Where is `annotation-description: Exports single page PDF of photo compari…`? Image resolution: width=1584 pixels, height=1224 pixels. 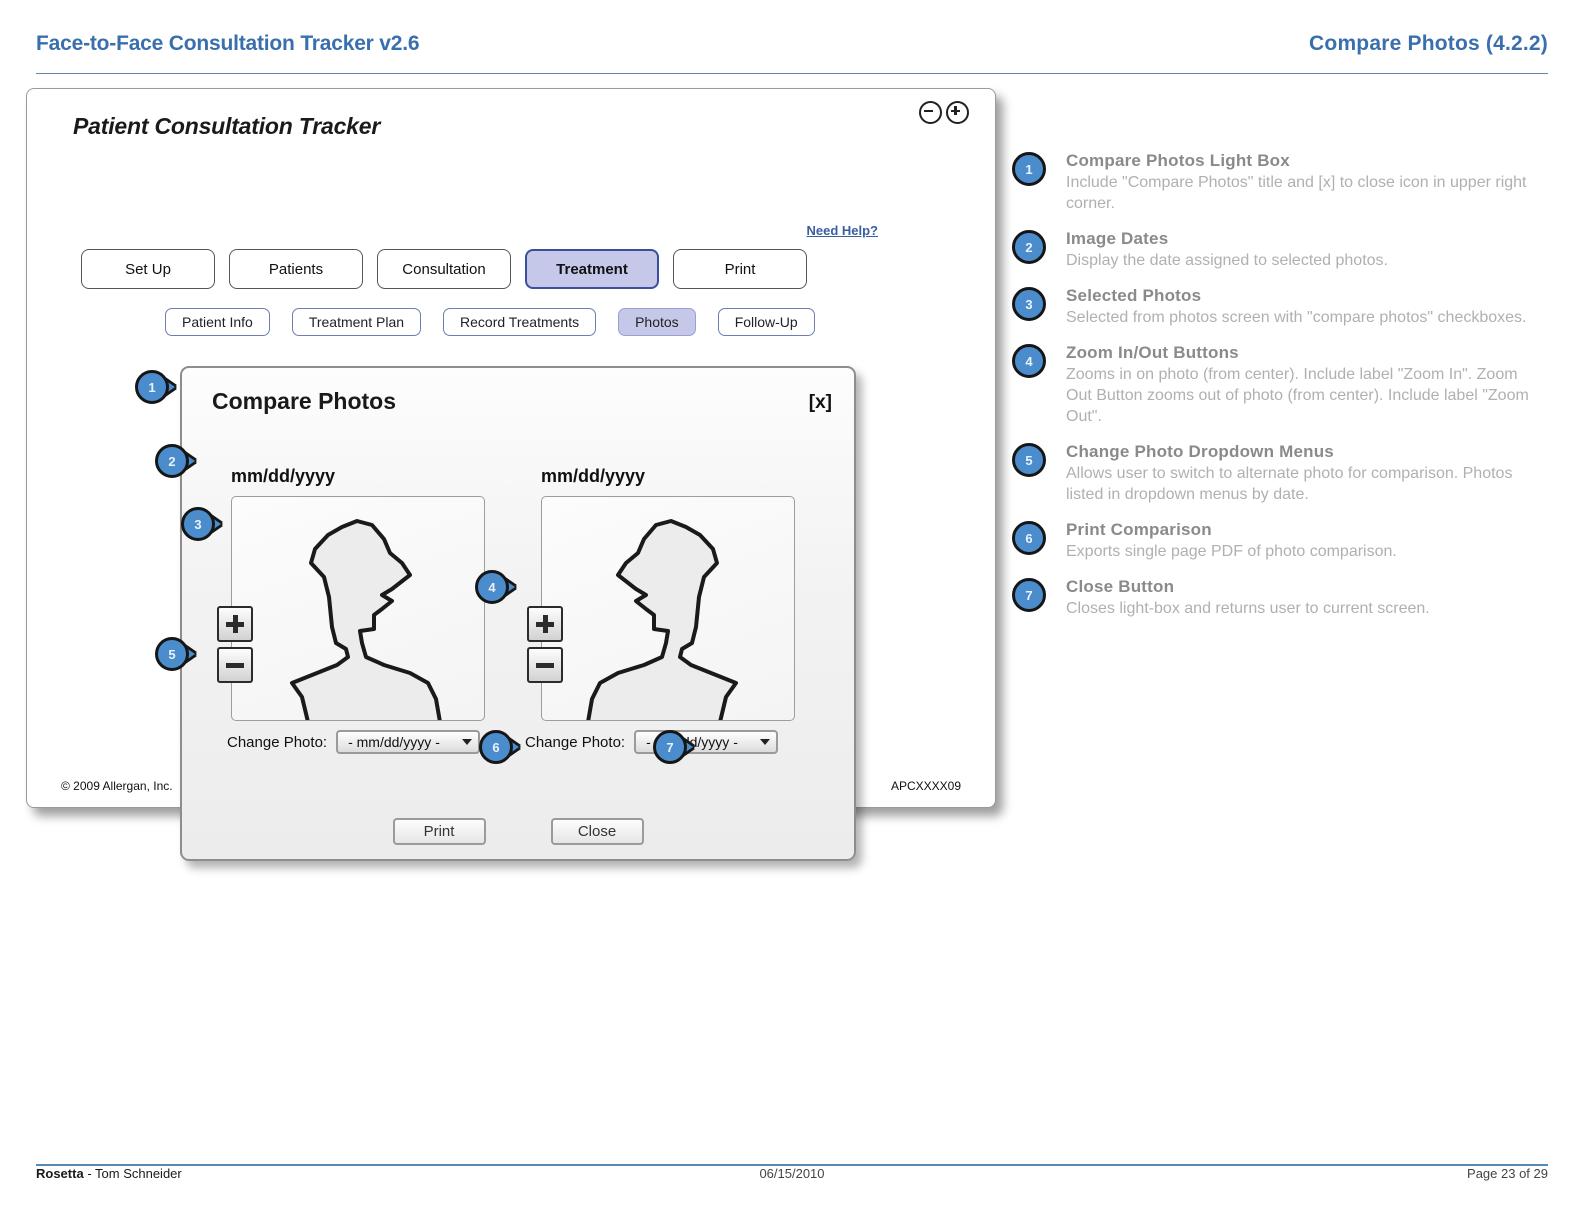
annotation-description: Exports single page PDF of photo compari… is located at coordinates (1231, 551).